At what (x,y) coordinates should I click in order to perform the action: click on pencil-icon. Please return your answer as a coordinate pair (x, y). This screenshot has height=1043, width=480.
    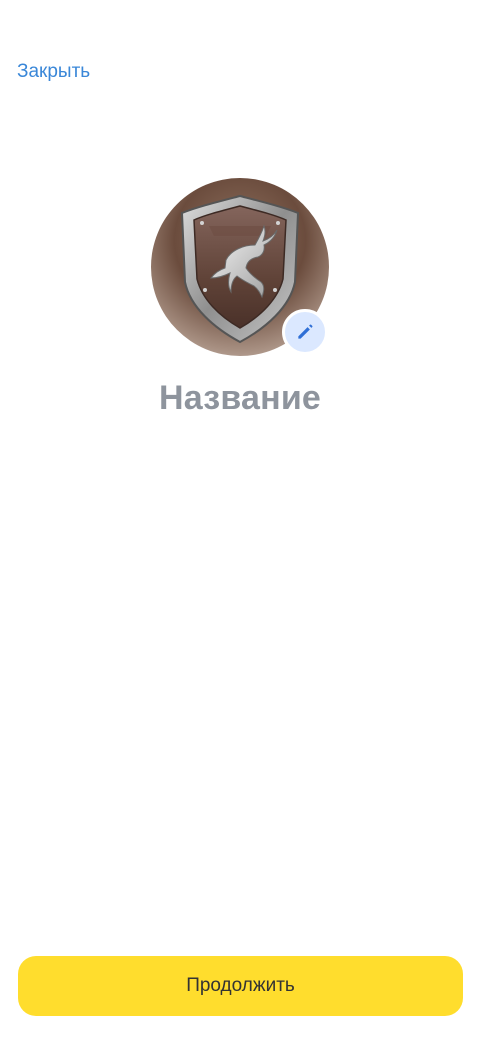
    Looking at the image, I should click on (305, 331).